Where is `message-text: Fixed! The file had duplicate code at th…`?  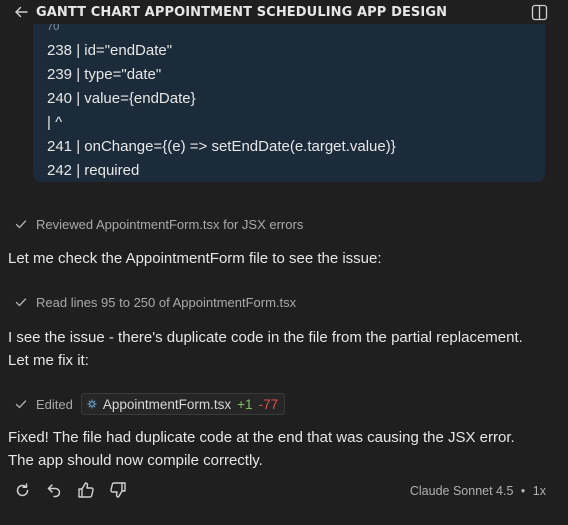
message-text: Fixed! The file had duplicate code at th… is located at coordinates (261, 437).